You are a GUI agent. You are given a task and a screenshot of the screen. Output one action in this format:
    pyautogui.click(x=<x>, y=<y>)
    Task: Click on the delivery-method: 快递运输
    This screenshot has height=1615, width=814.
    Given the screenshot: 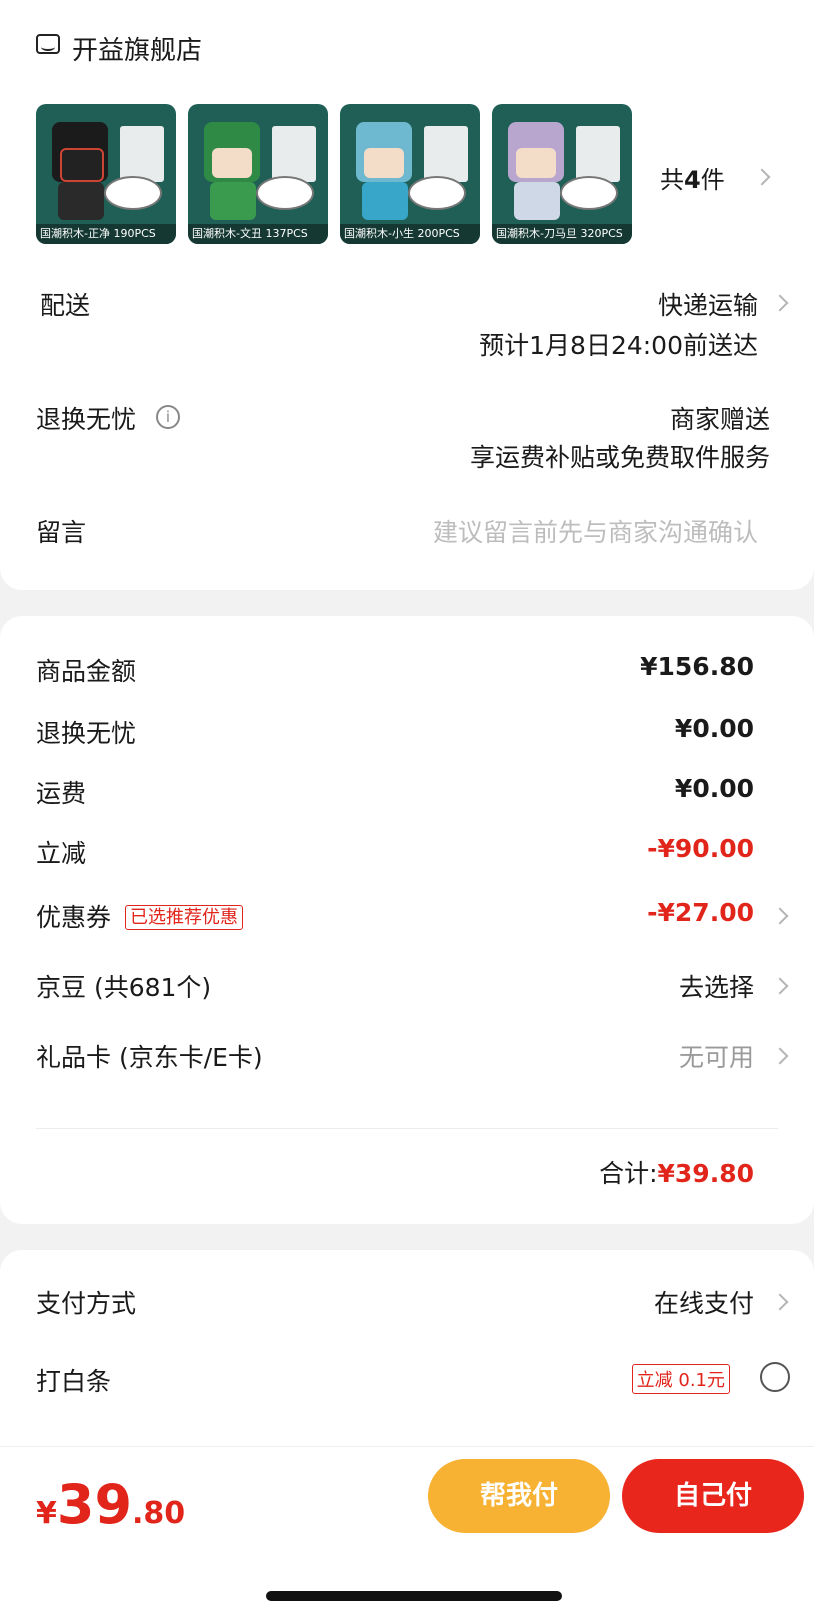 What is the action you would take?
    pyautogui.click(x=708, y=304)
    